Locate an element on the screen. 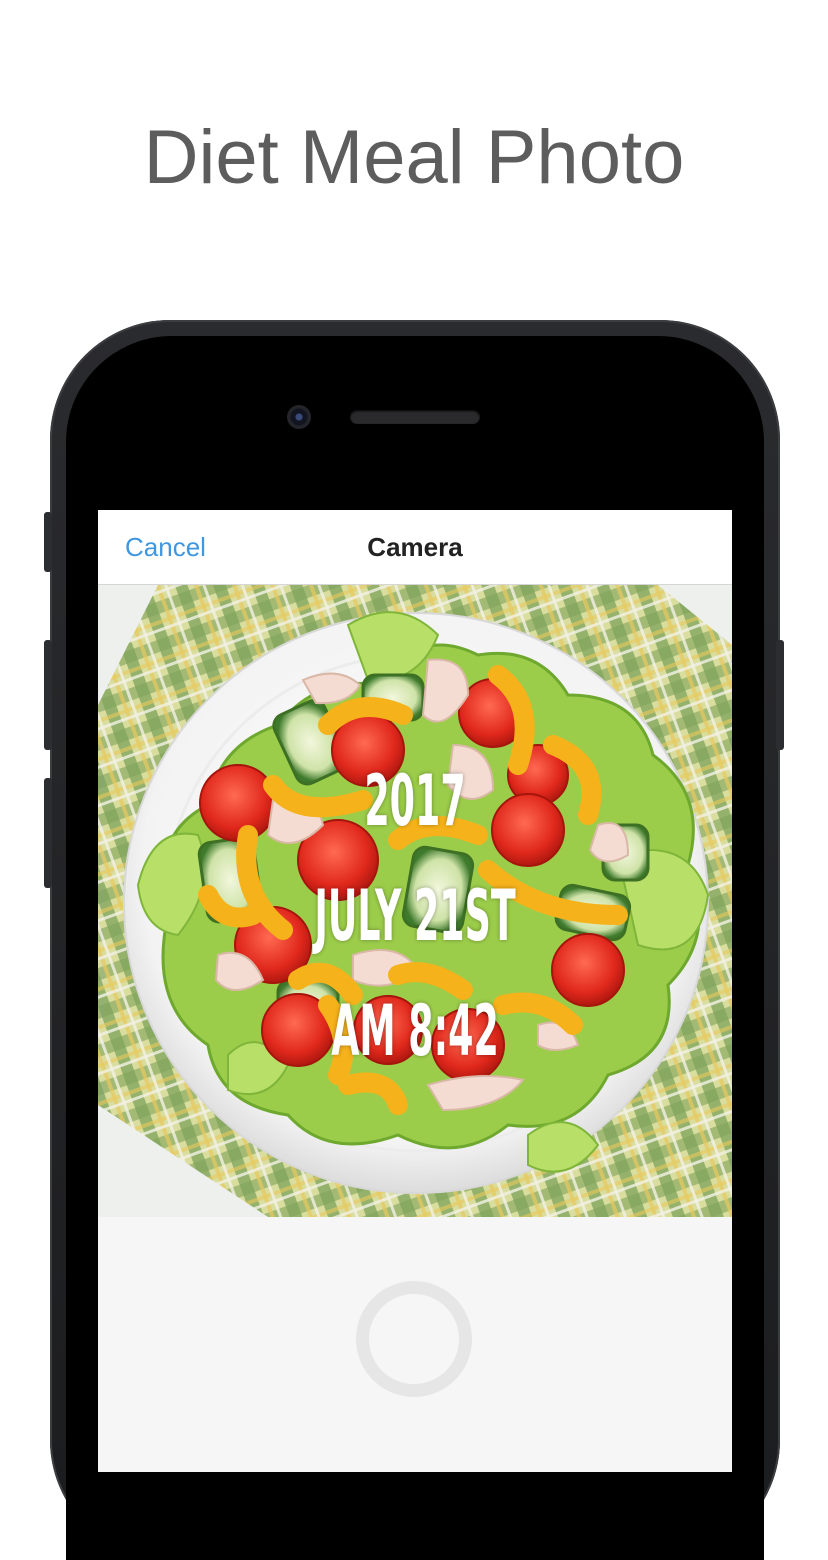 The height and width of the screenshot is (1560, 828). phone-mute-switch is located at coordinates (48, 542).